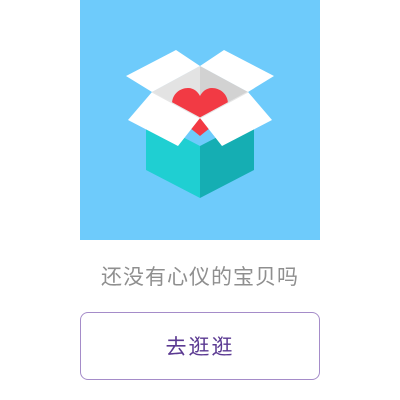  I want to click on go-shopping-button-label: 去逛逛, so click(200, 347).